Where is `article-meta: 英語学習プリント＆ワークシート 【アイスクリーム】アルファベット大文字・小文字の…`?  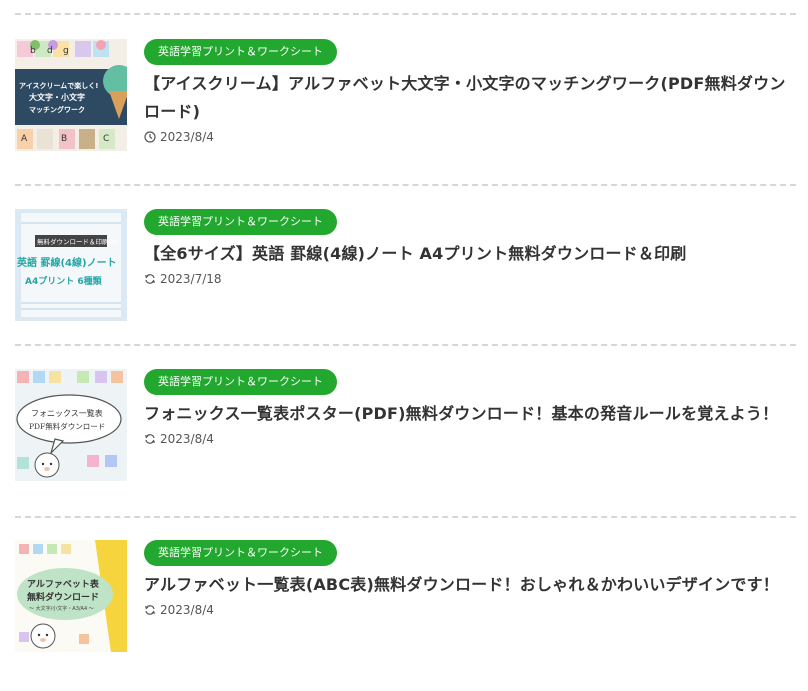
article-meta: 英語学習プリント＆ワークシート 【アイスクリーム】アルファベット大文字・小文字の… is located at coordinates (470, 91).